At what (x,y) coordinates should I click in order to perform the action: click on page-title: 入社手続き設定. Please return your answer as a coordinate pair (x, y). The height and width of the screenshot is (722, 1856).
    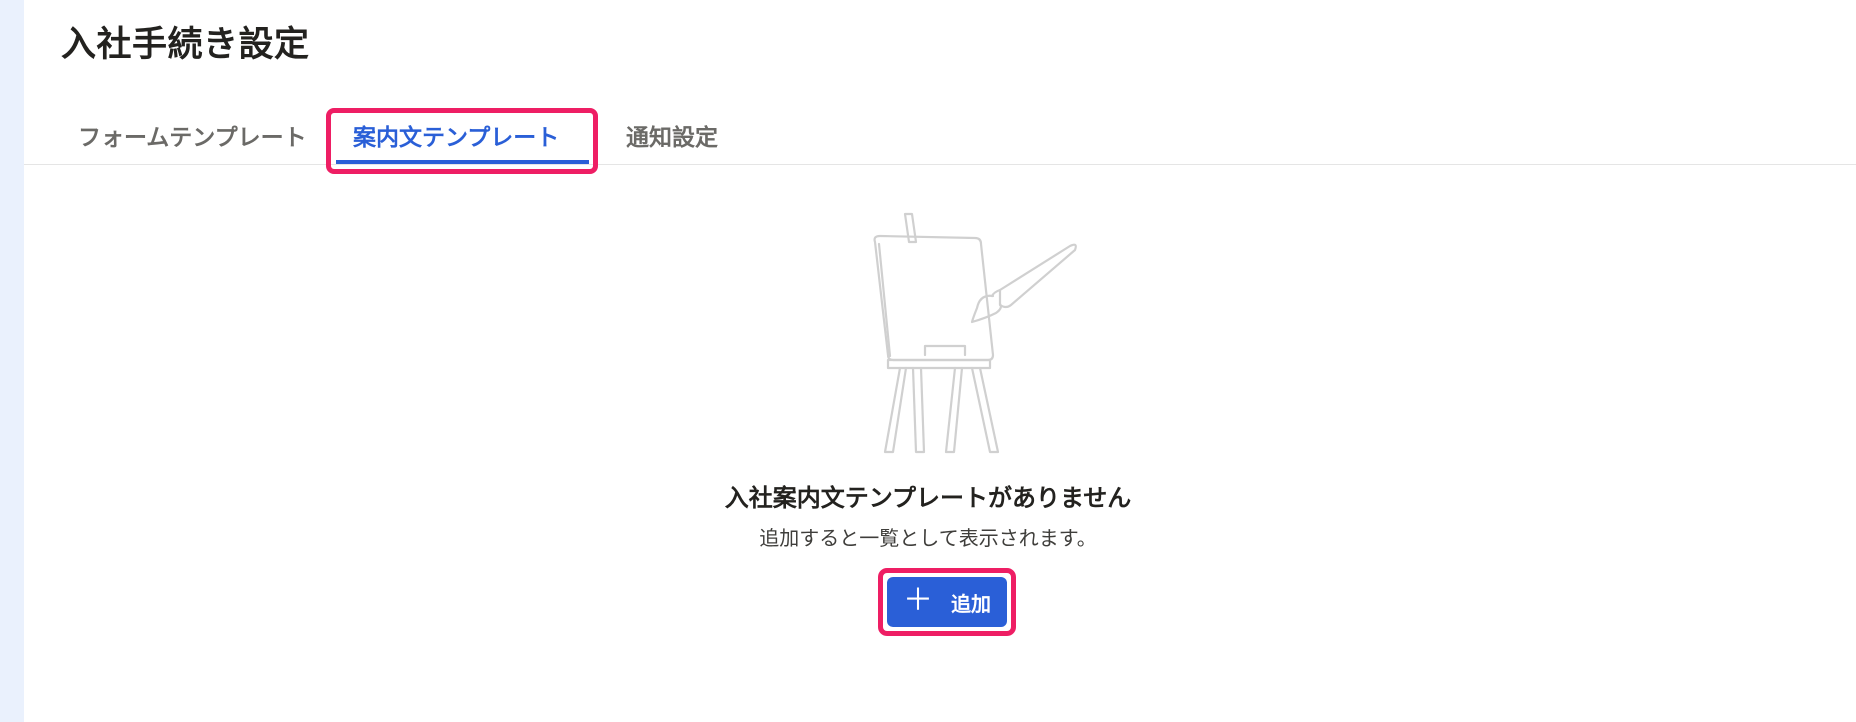
    Looking at the image, I should click on (185, 45).